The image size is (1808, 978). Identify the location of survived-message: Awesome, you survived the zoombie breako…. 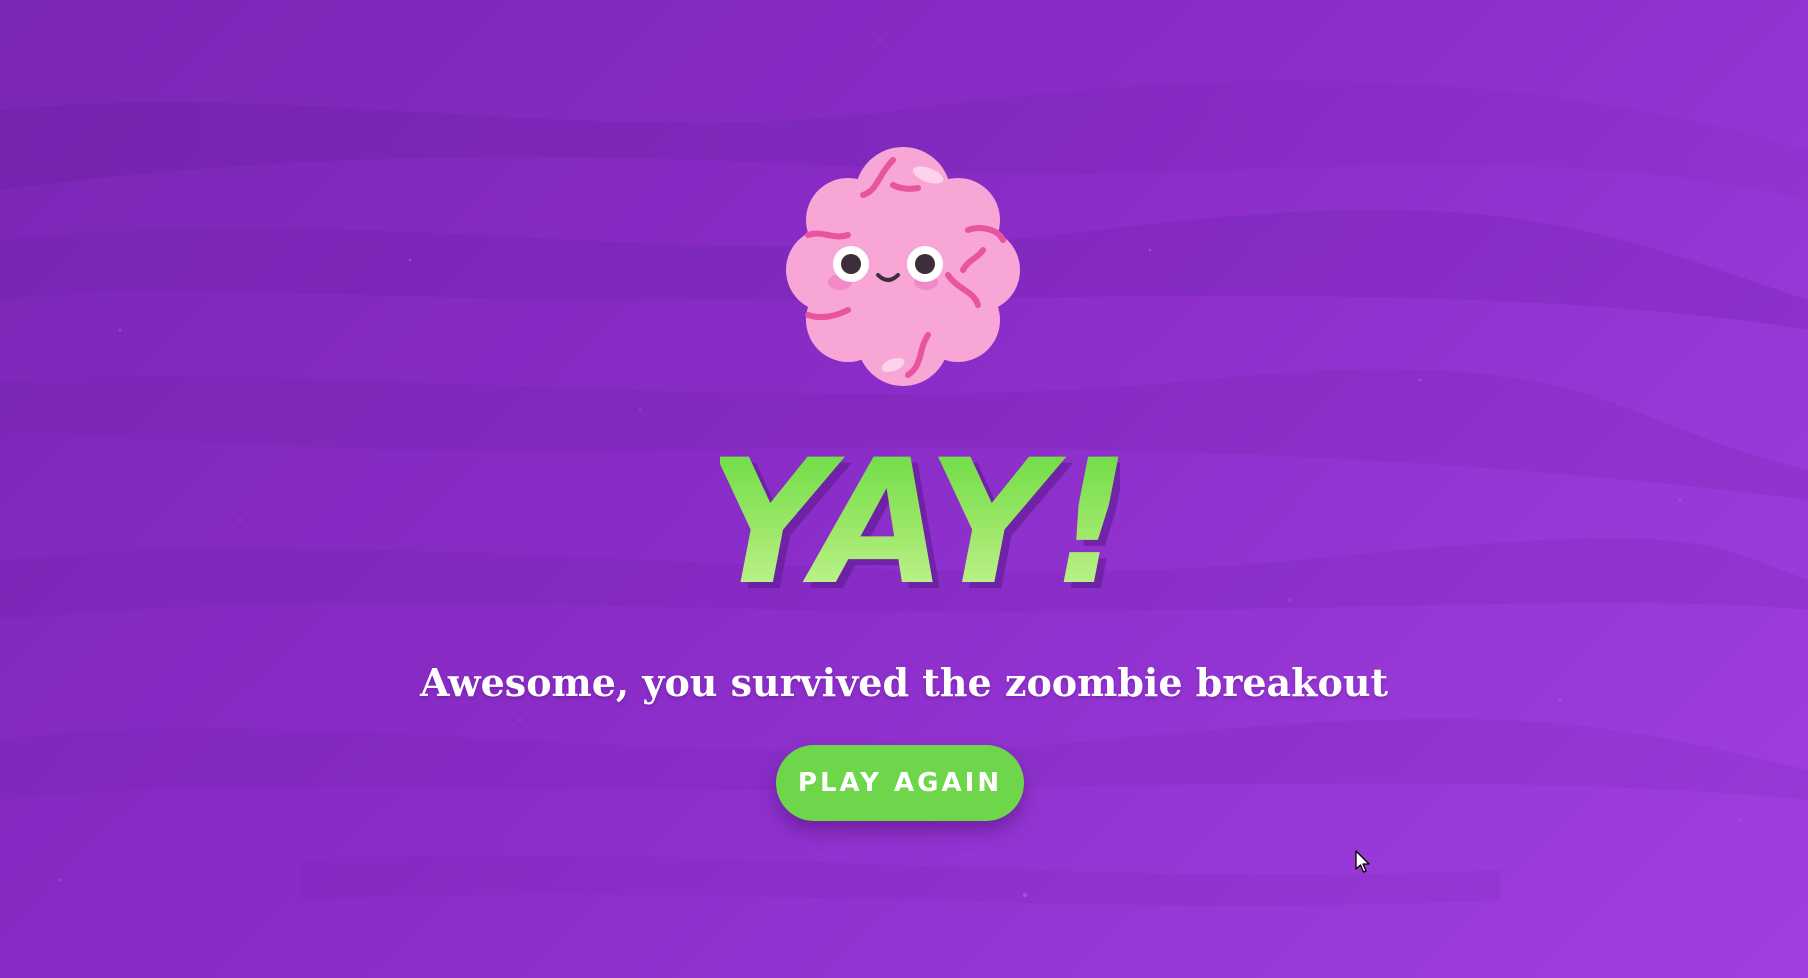
(904, 682).